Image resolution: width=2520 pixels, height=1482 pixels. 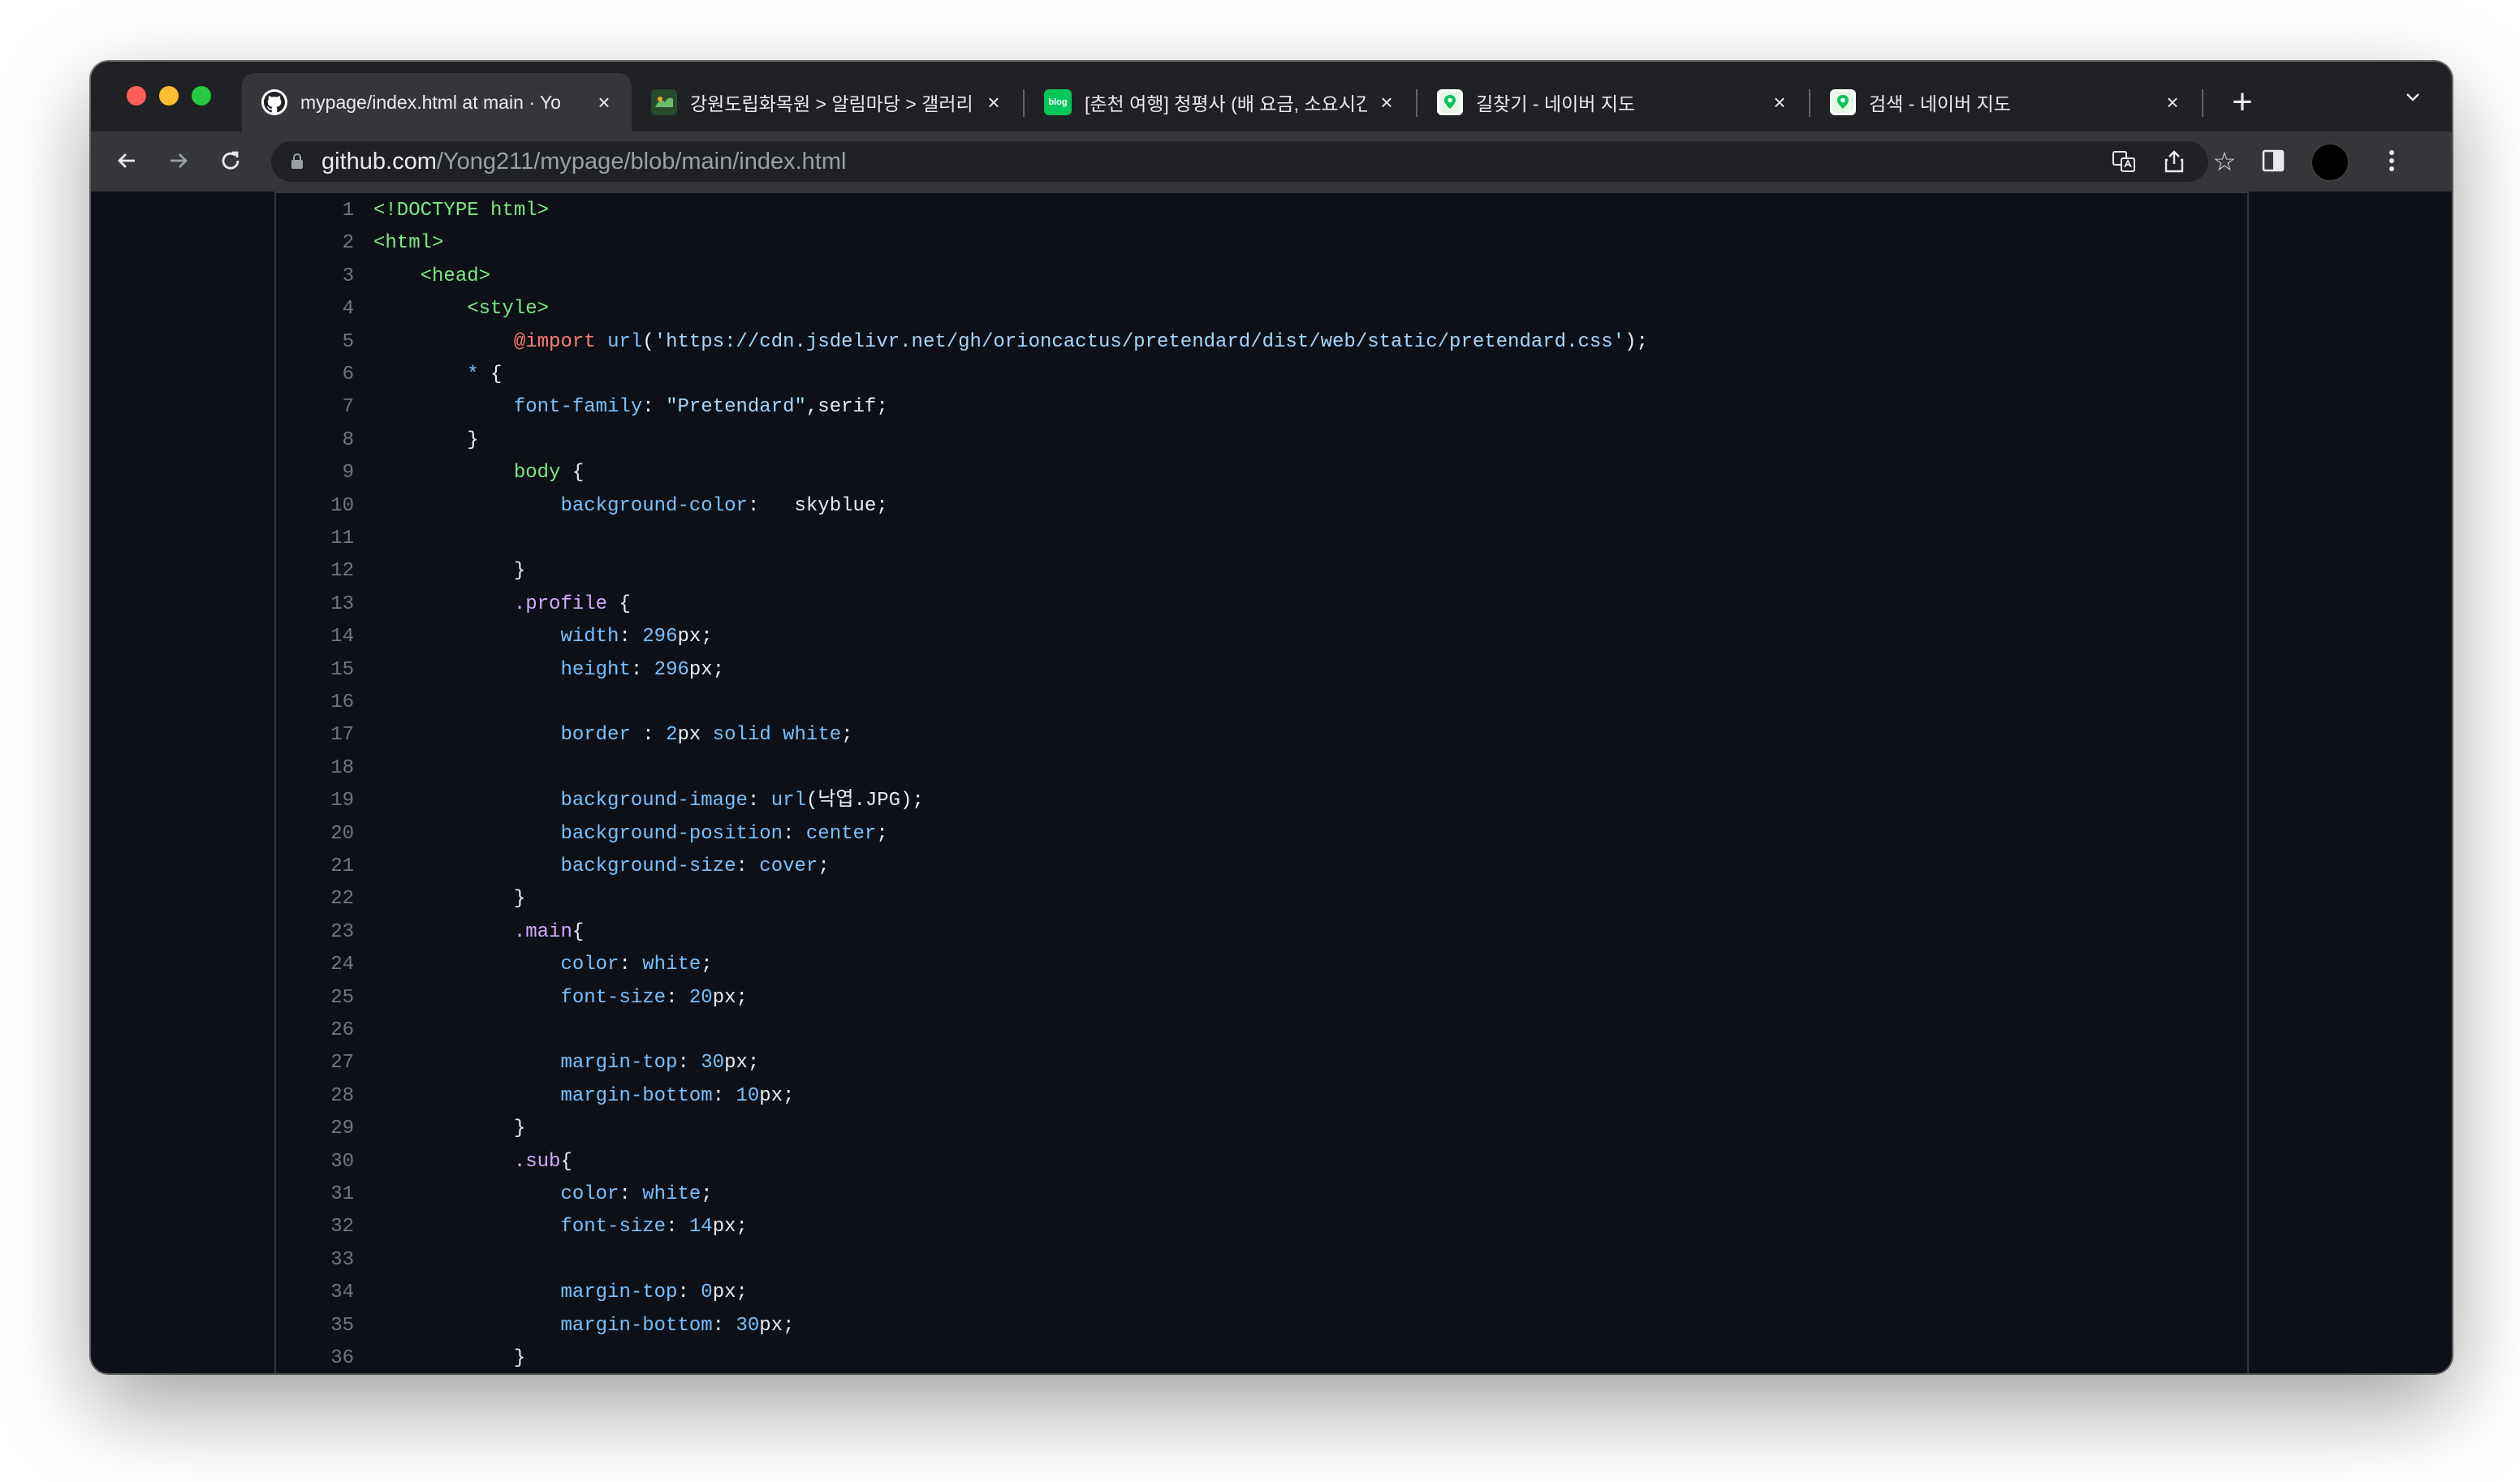 What do you see at coordinates (230, 160) in the screenshot?
I see `reload-icon` at bounding box center [230, 160].